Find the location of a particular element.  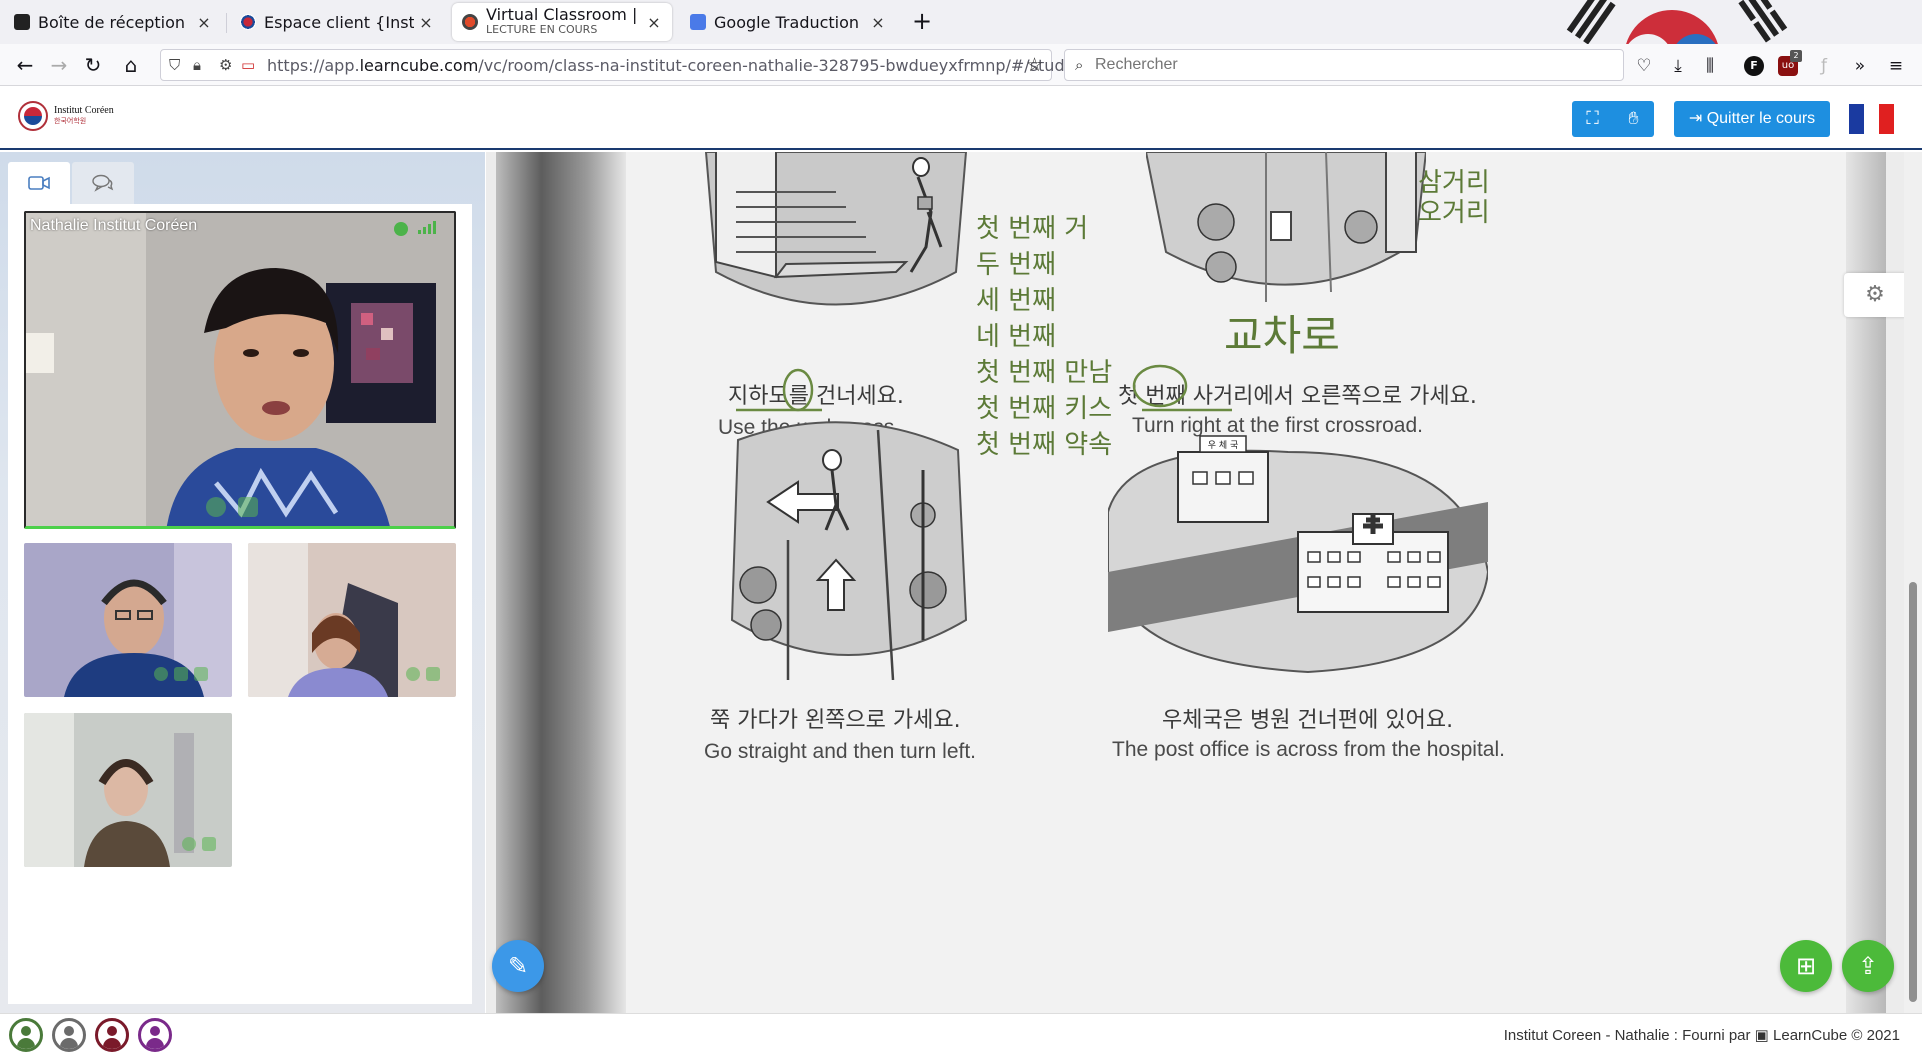

chat-bubbles-icon is located at coordinates (103, 183).